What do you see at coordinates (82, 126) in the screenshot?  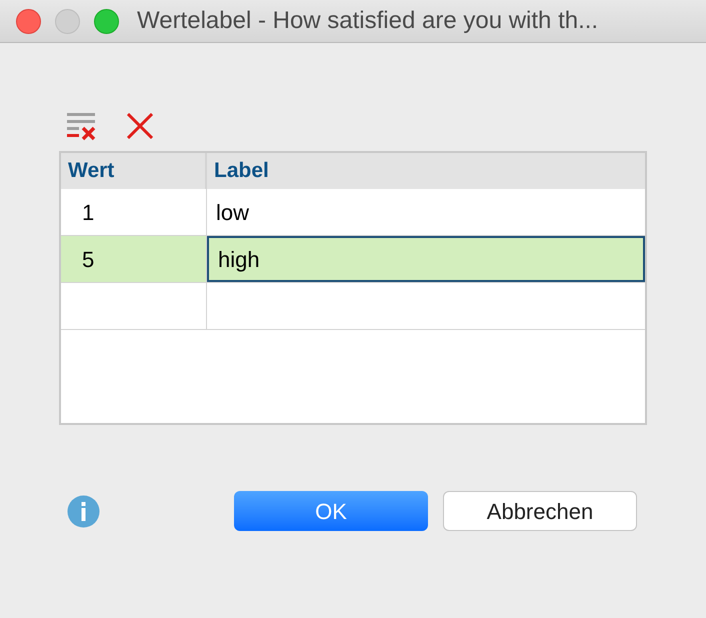 I see `clear-list-icon` at bounding box center [82, 126].